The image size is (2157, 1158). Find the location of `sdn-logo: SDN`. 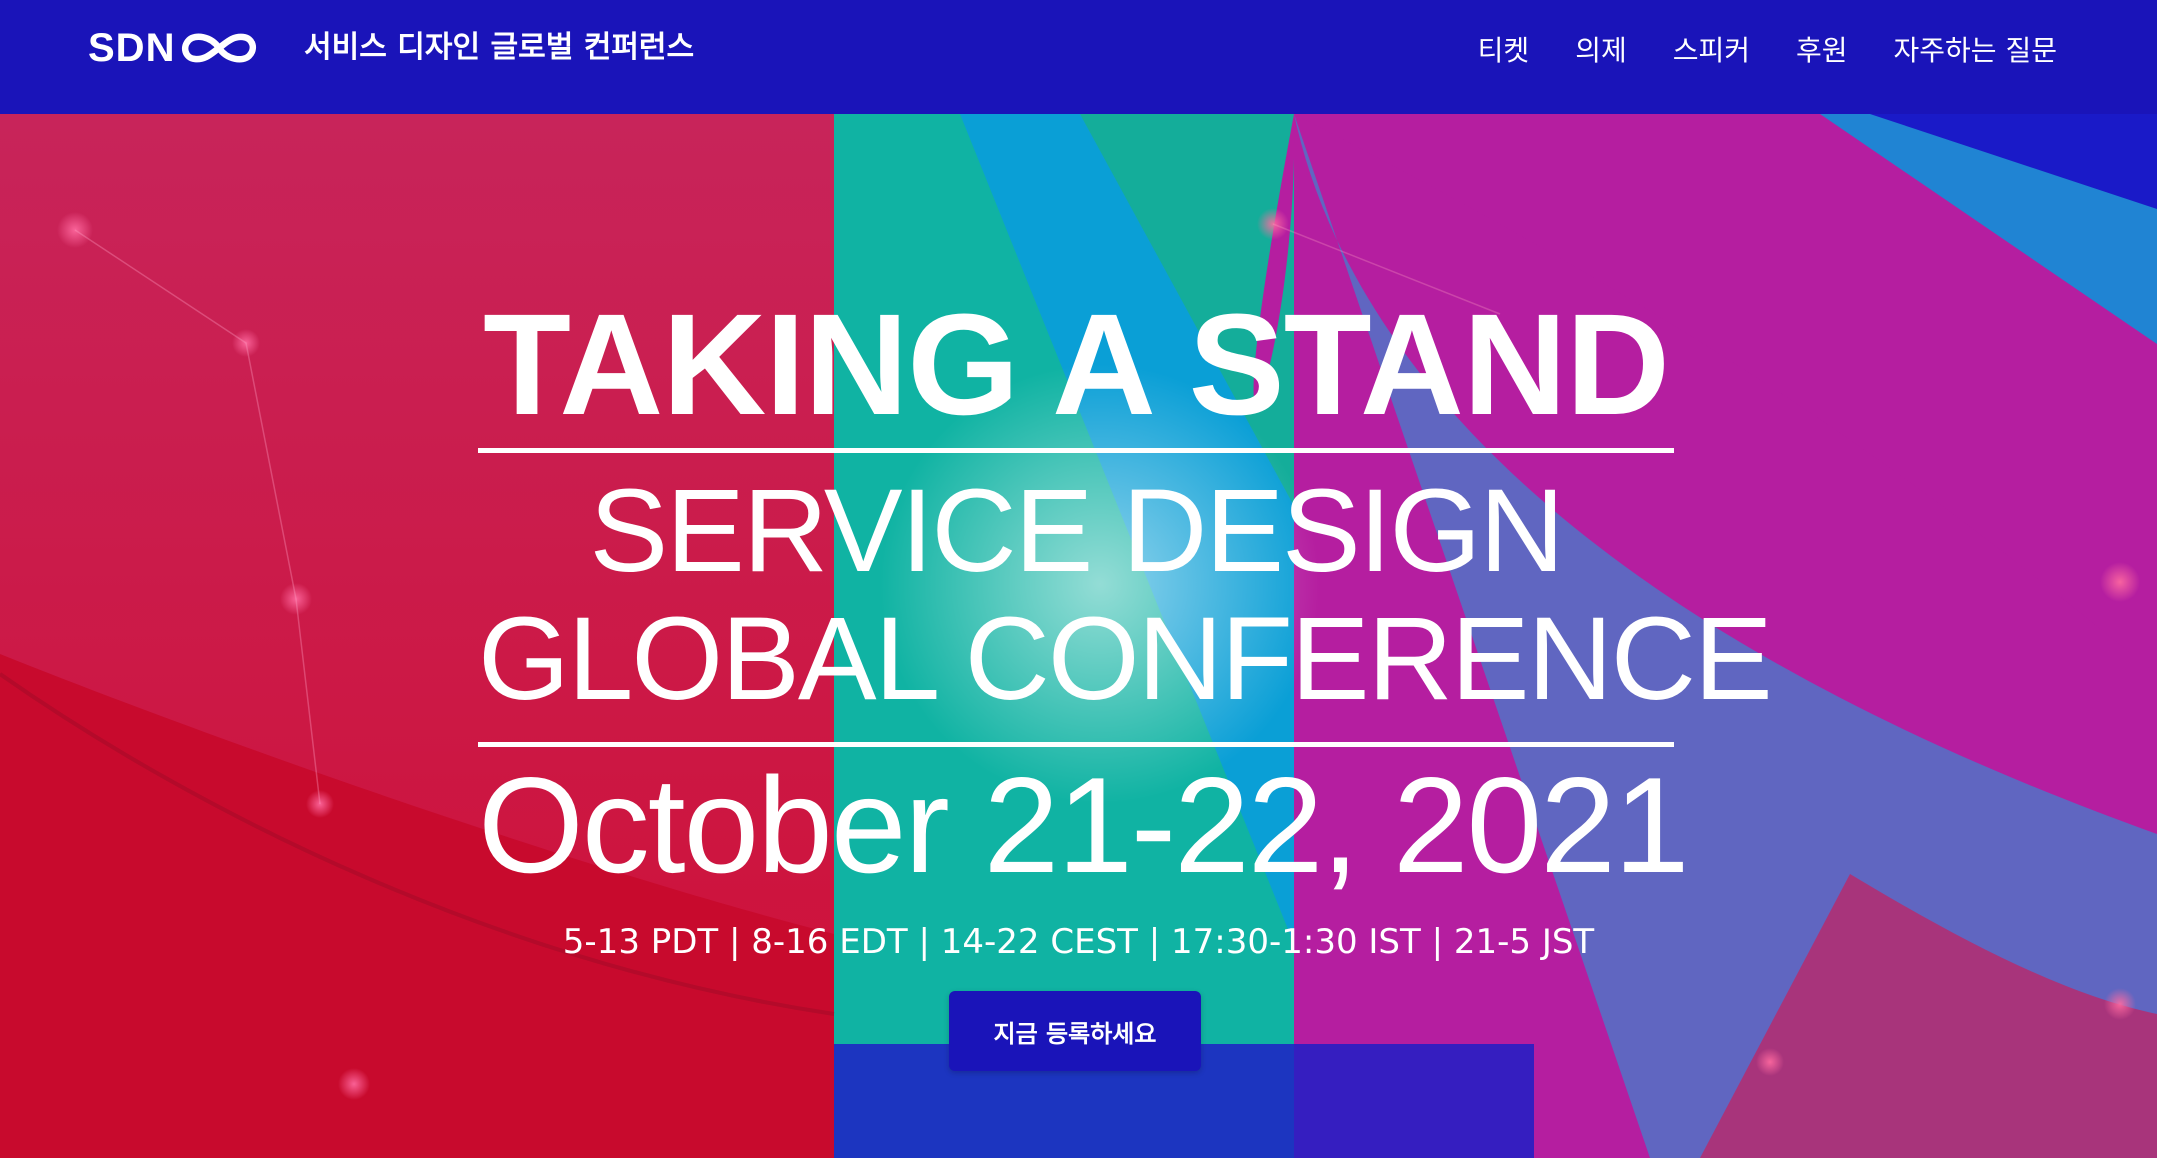

sdn-logo: SDN is located at coordinates (174, 48).